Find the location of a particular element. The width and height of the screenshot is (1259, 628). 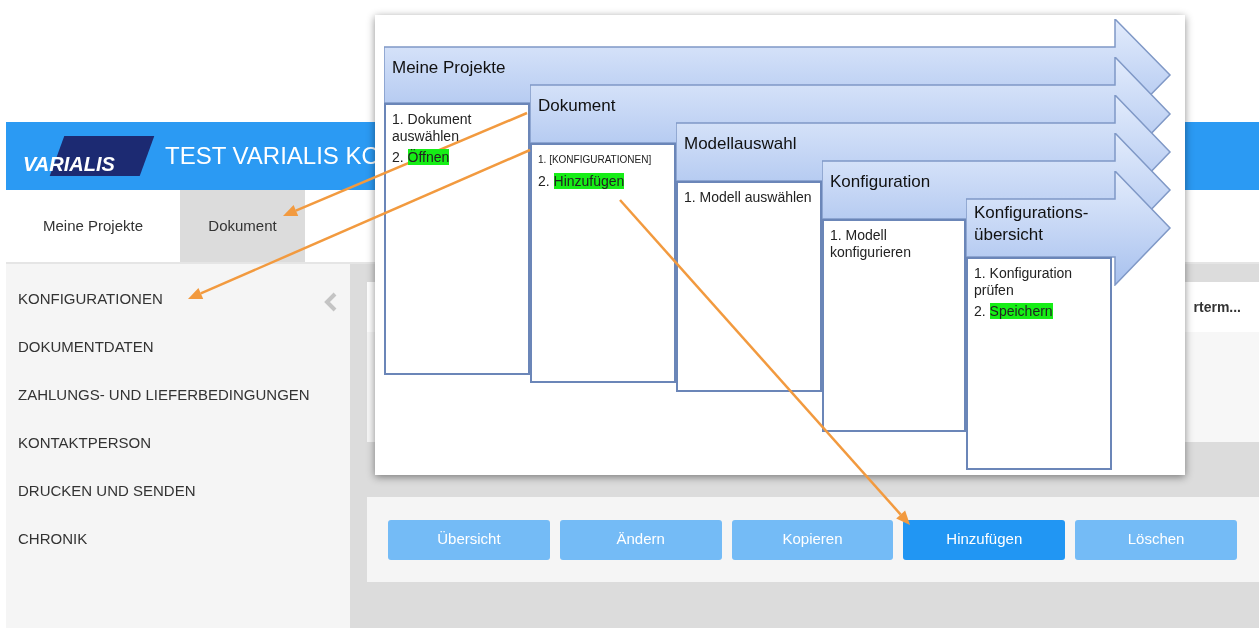

sidebar-item: DRUCKEN UND SENDEN is located at coordinates (107, 504).